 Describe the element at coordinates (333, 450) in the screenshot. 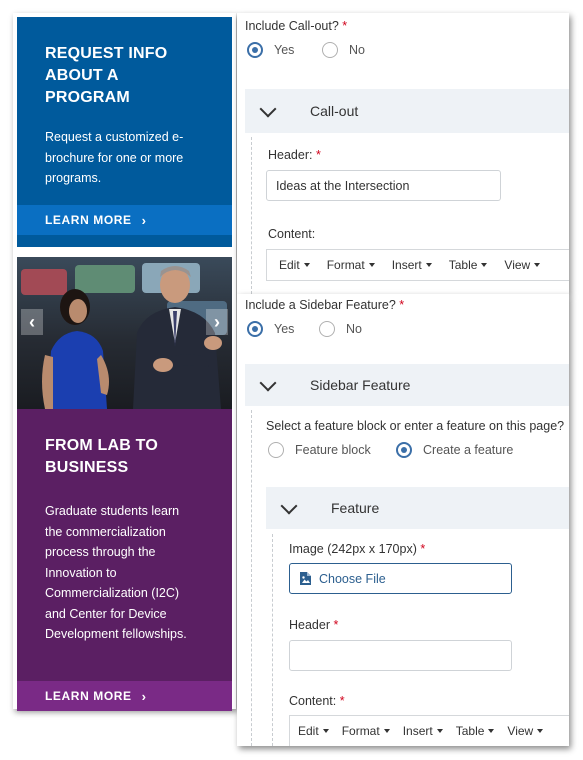

I see `option-label: Feature block` at that location.